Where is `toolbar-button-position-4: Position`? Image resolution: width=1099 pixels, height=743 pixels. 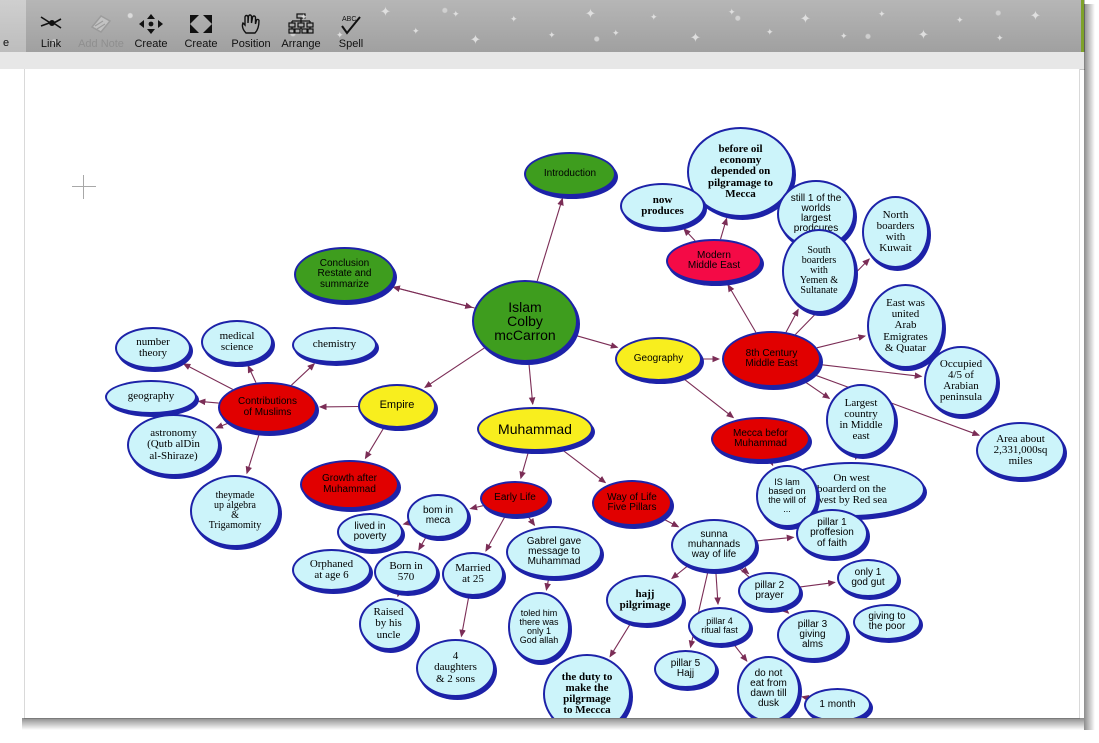
toolbar-button-position-4: Position is located at coordinates (251, 27).